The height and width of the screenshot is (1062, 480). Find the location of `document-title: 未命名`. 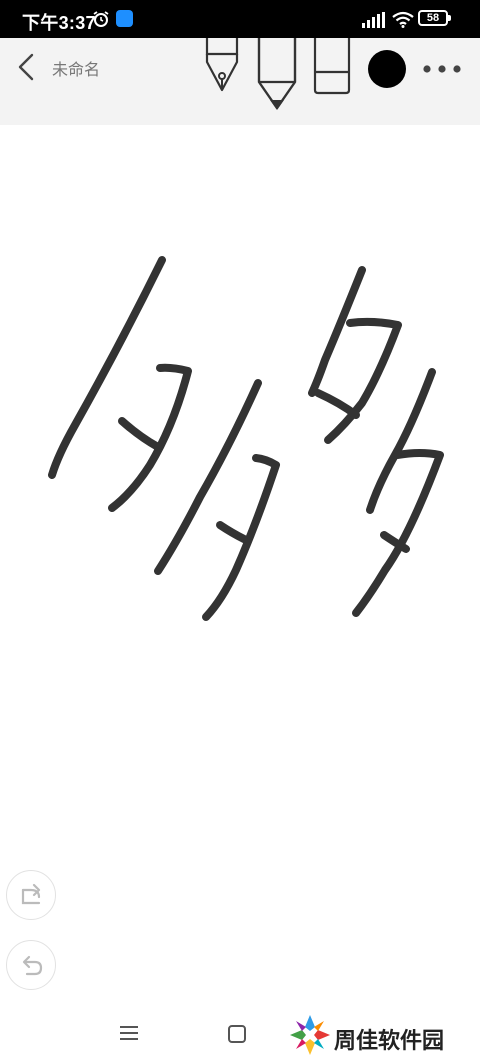

document-title: 未命名 is located at coordinates (76, 68).